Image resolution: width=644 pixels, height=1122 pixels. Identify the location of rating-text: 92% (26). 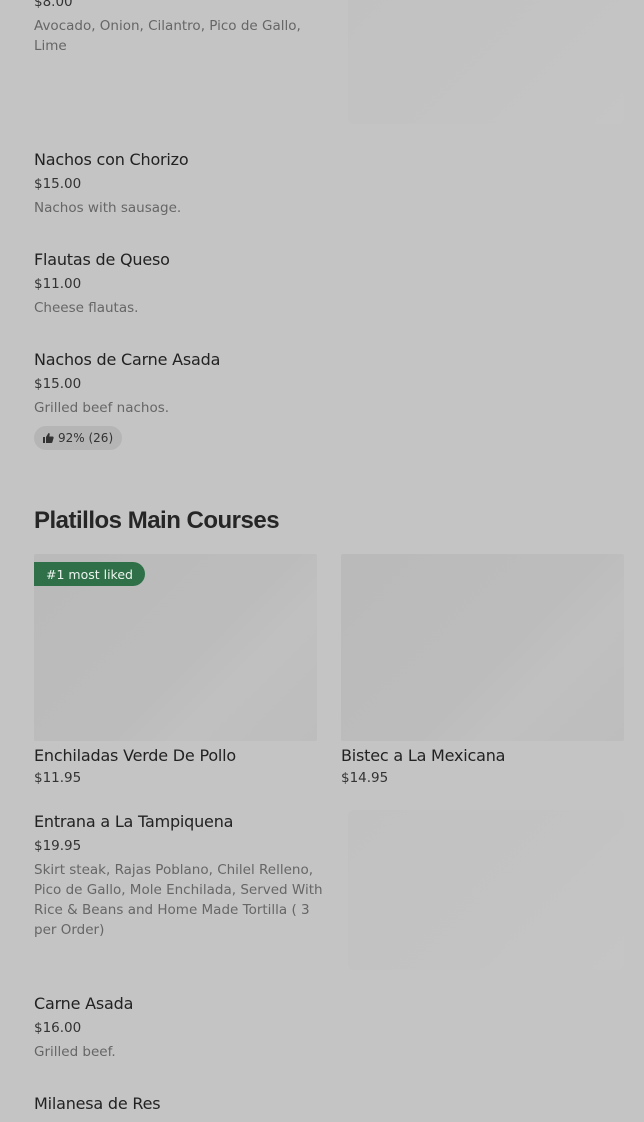
(86, 438).